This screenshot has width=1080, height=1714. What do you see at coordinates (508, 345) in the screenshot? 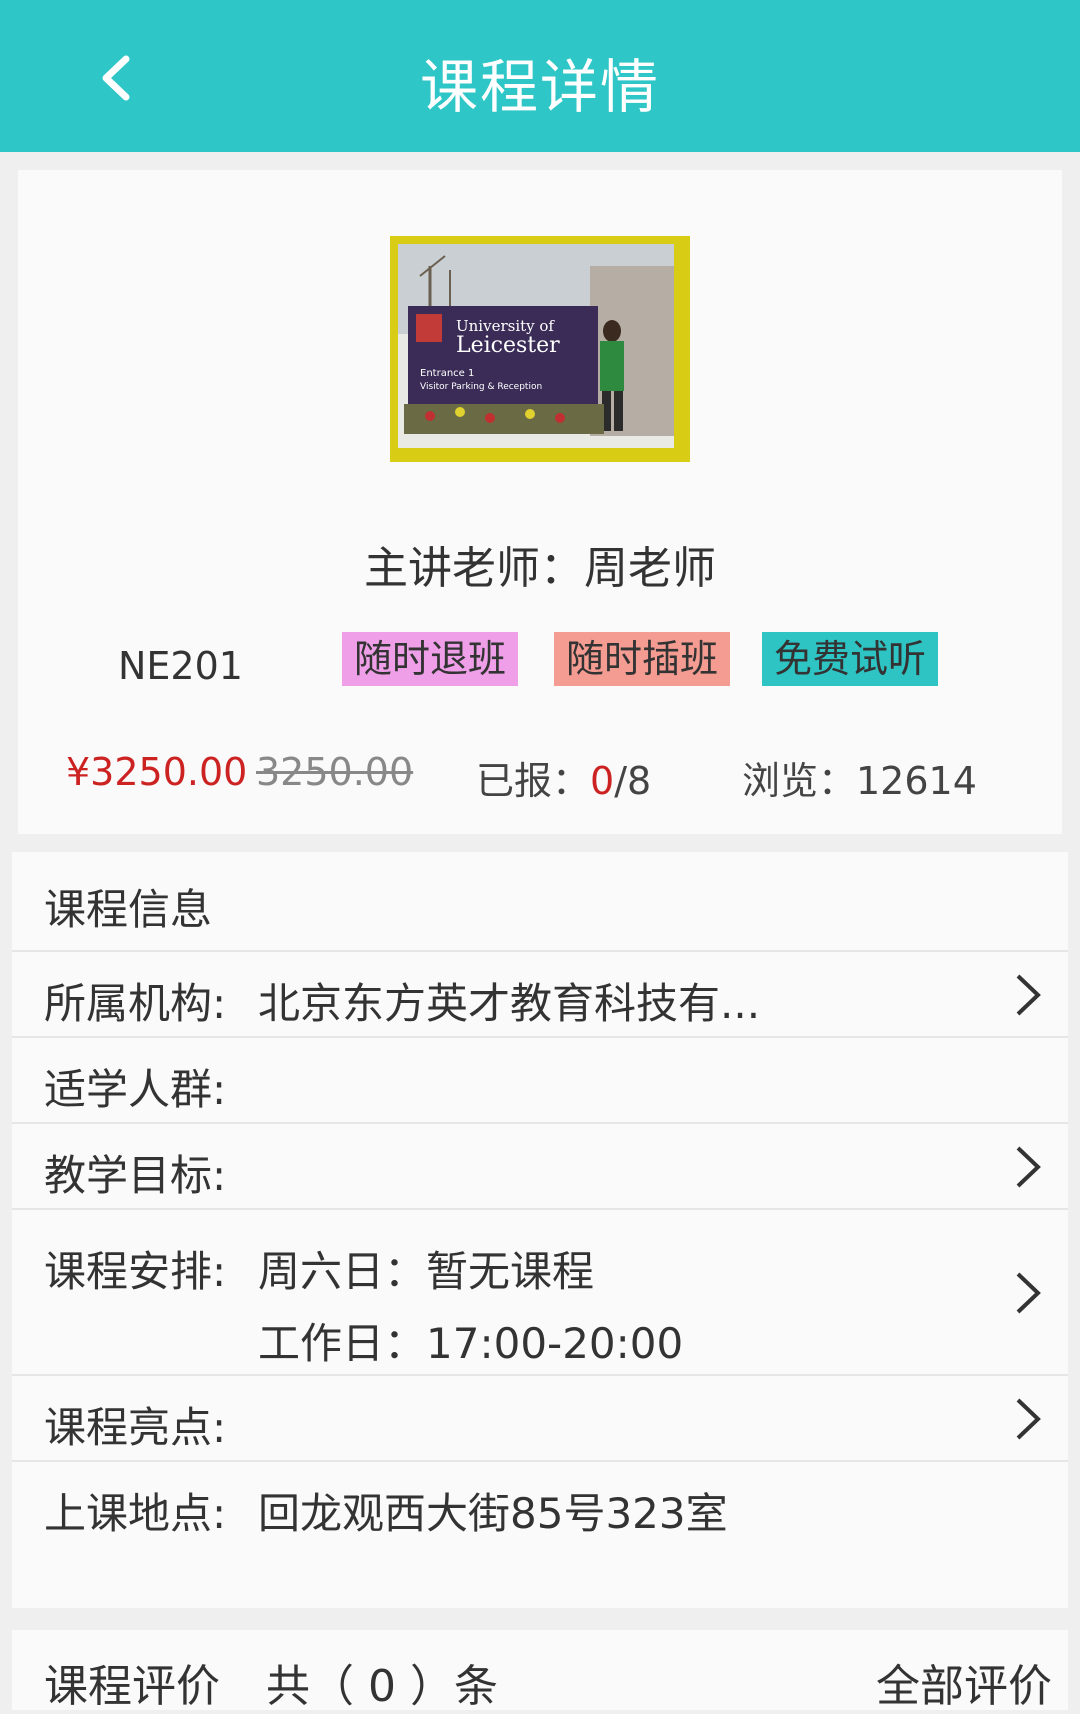
I see `sign-line2: Leicester` at bounding box center [508, 345].